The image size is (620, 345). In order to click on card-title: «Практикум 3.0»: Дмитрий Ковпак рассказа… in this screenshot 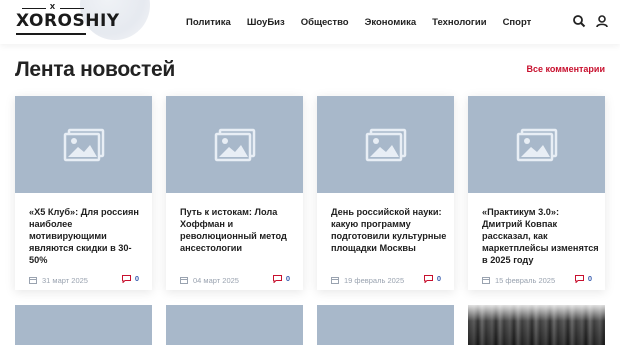, I will do `click(541, 236)`.